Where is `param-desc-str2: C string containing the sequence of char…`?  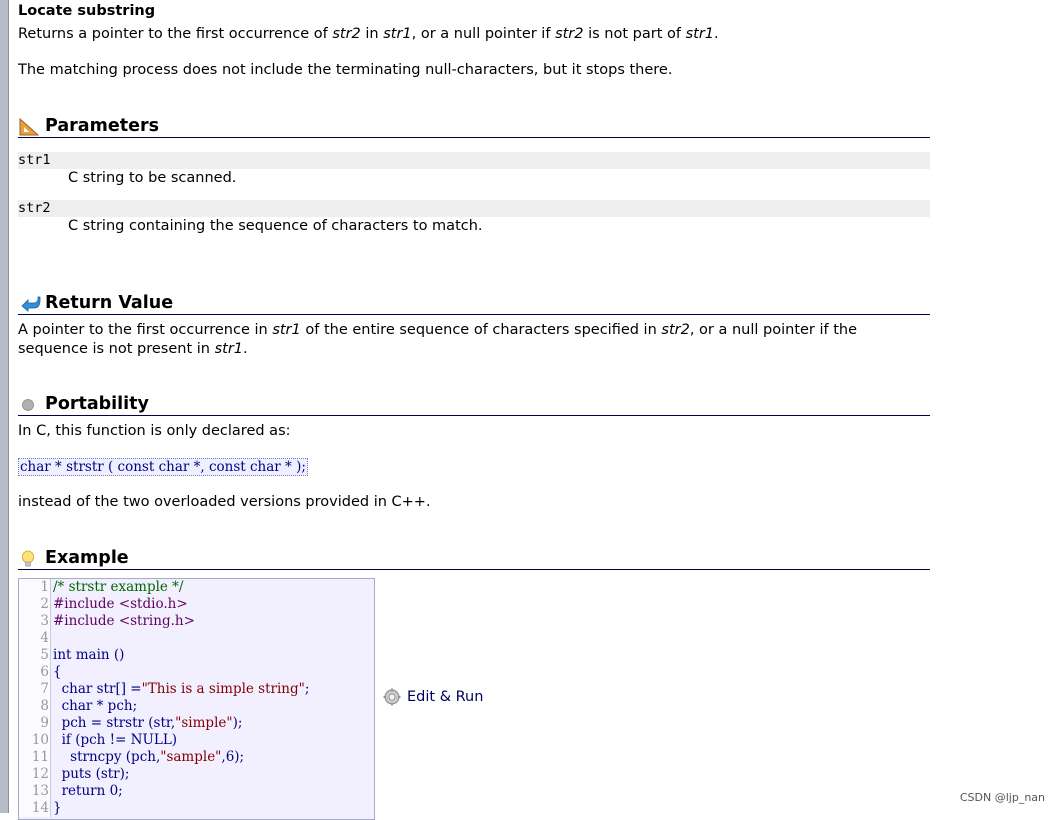
param-desc-str2: C string containing the sequence of char… is located at coordinates (275, 226).